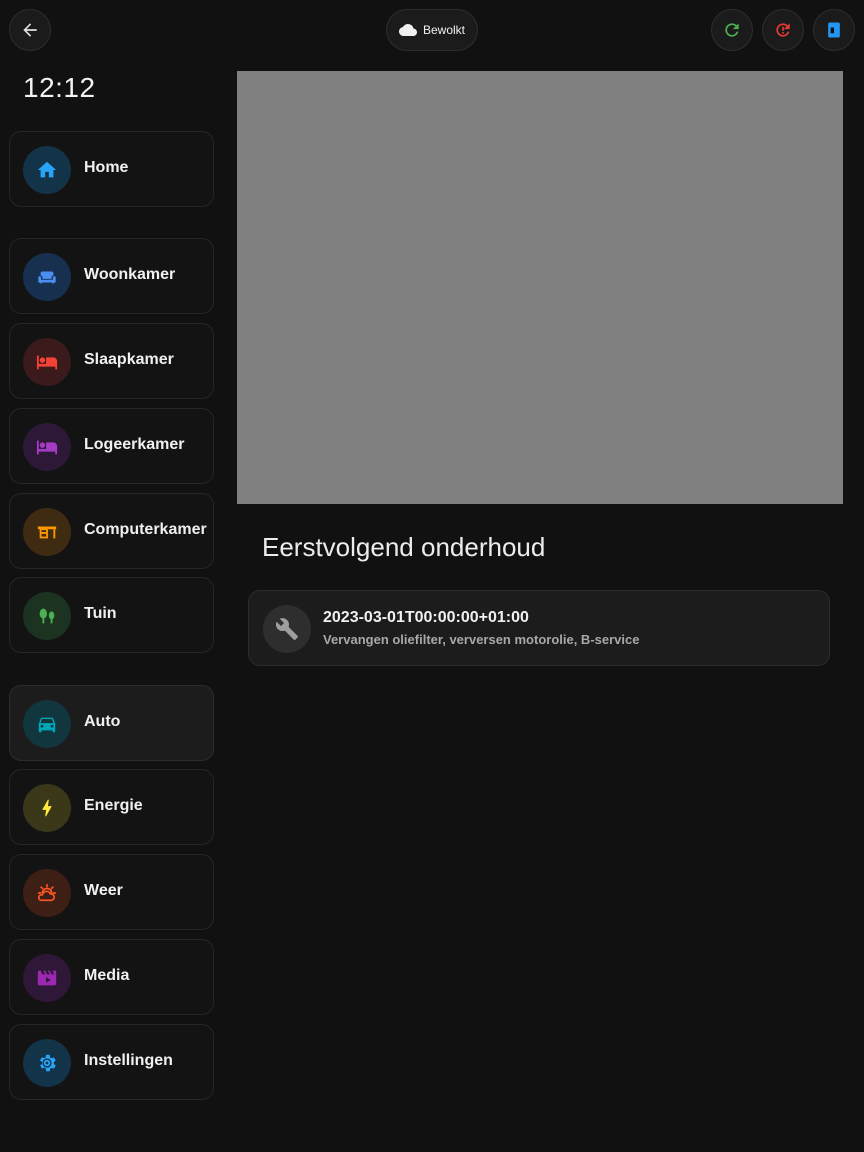  Describe the element at coordinates (404, 547) in the screenshot. I see `section-title: Eerstvolgend onderhoud` at that location.